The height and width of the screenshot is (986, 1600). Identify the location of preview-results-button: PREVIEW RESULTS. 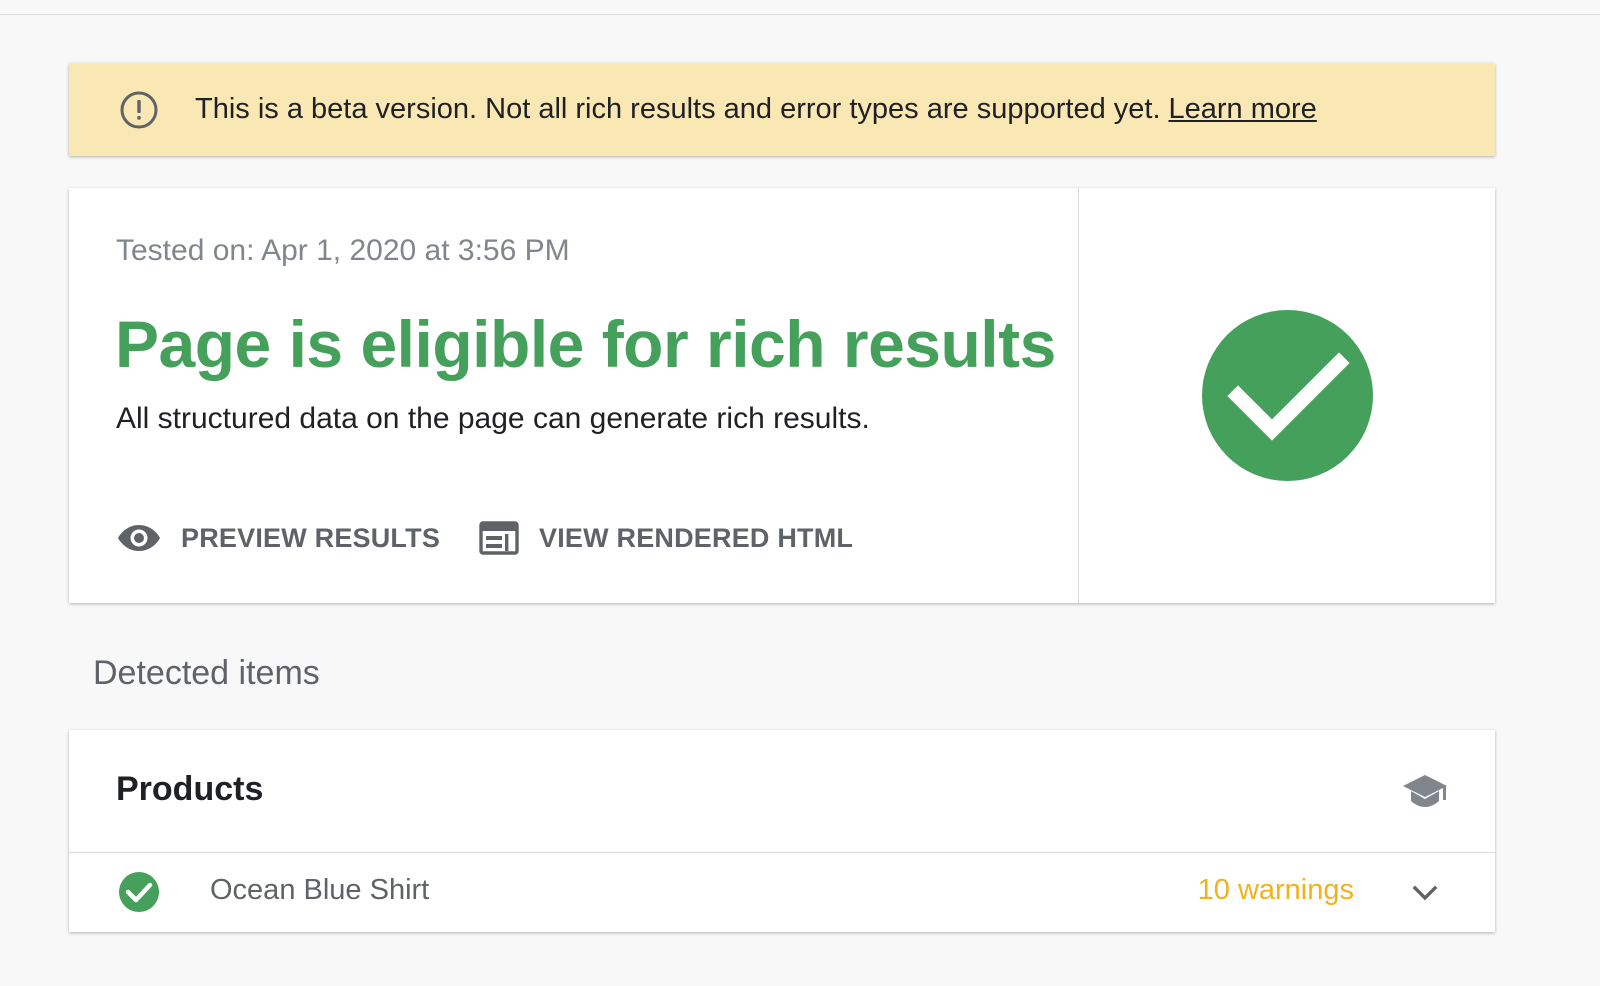
(278, 538).